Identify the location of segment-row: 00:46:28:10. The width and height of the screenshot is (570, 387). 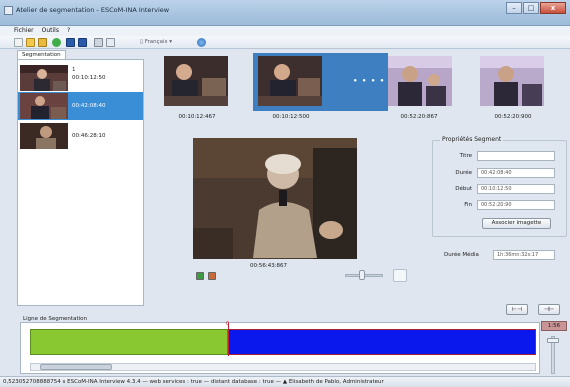
(80, 136).